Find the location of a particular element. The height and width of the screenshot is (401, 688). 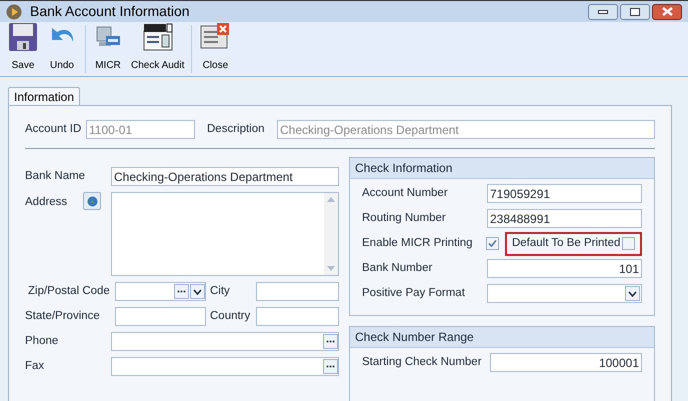

minimize-button is located at coordinates (603, 12).